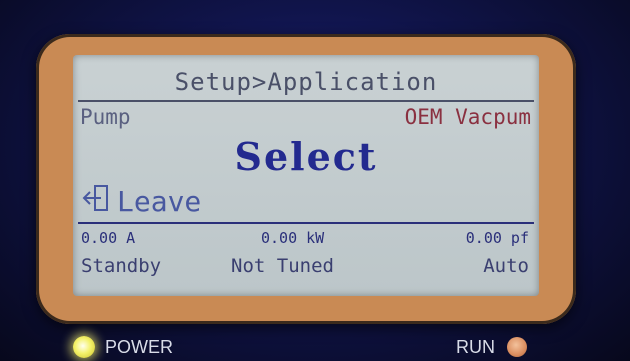 The image size is (630, 361). Describe the element at coordinates (121, 266) in the screenshot. I see `state-status: Standby` at that location.